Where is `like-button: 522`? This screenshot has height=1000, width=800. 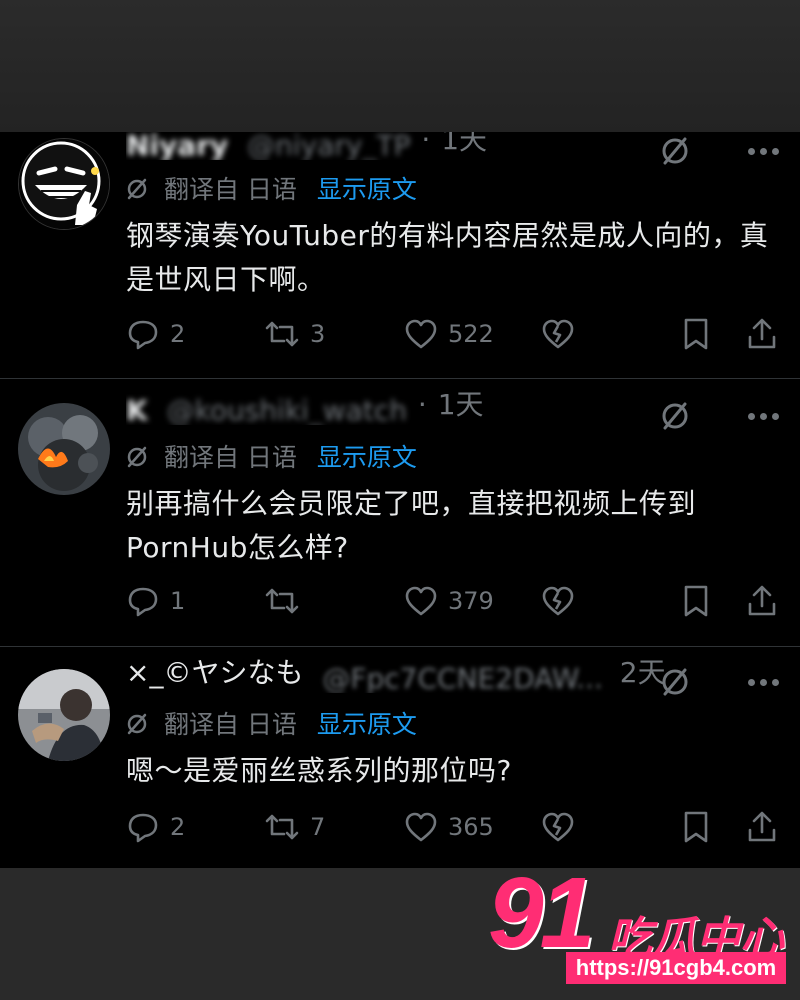 like-button: 522 is located at coordinates (449, 334).